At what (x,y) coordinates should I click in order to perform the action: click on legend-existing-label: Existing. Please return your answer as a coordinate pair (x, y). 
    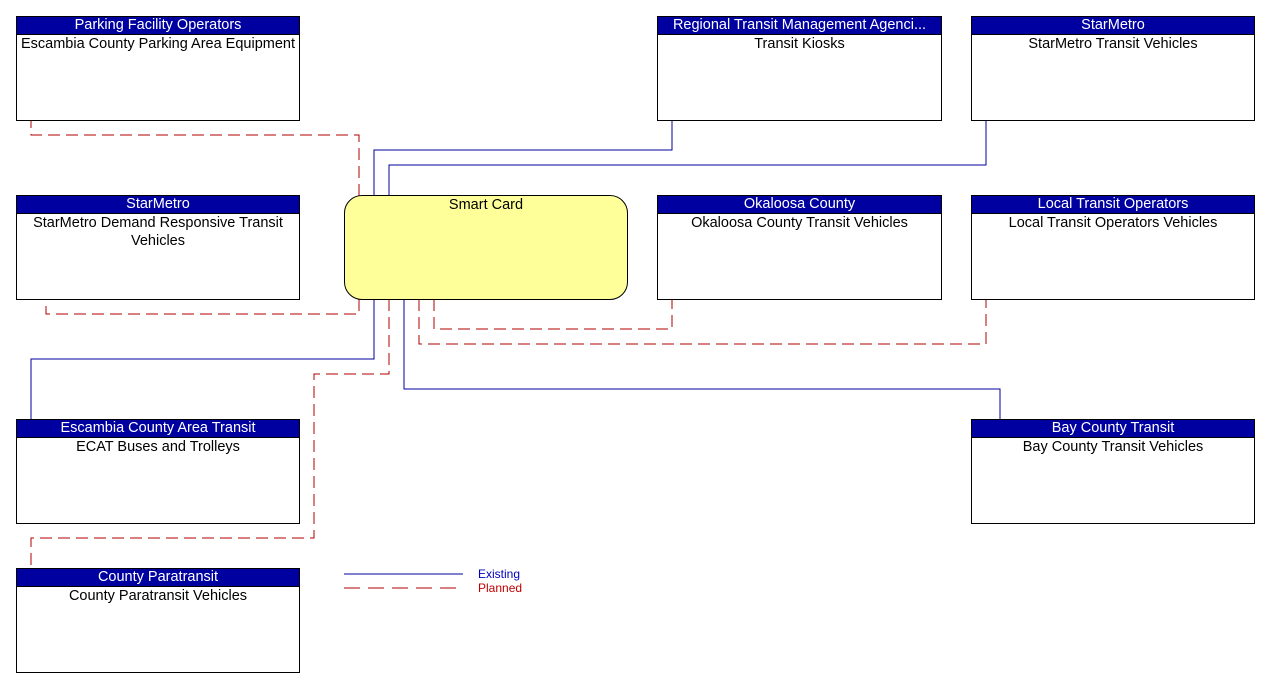
    Looking at the image, I should click on (499, 574).